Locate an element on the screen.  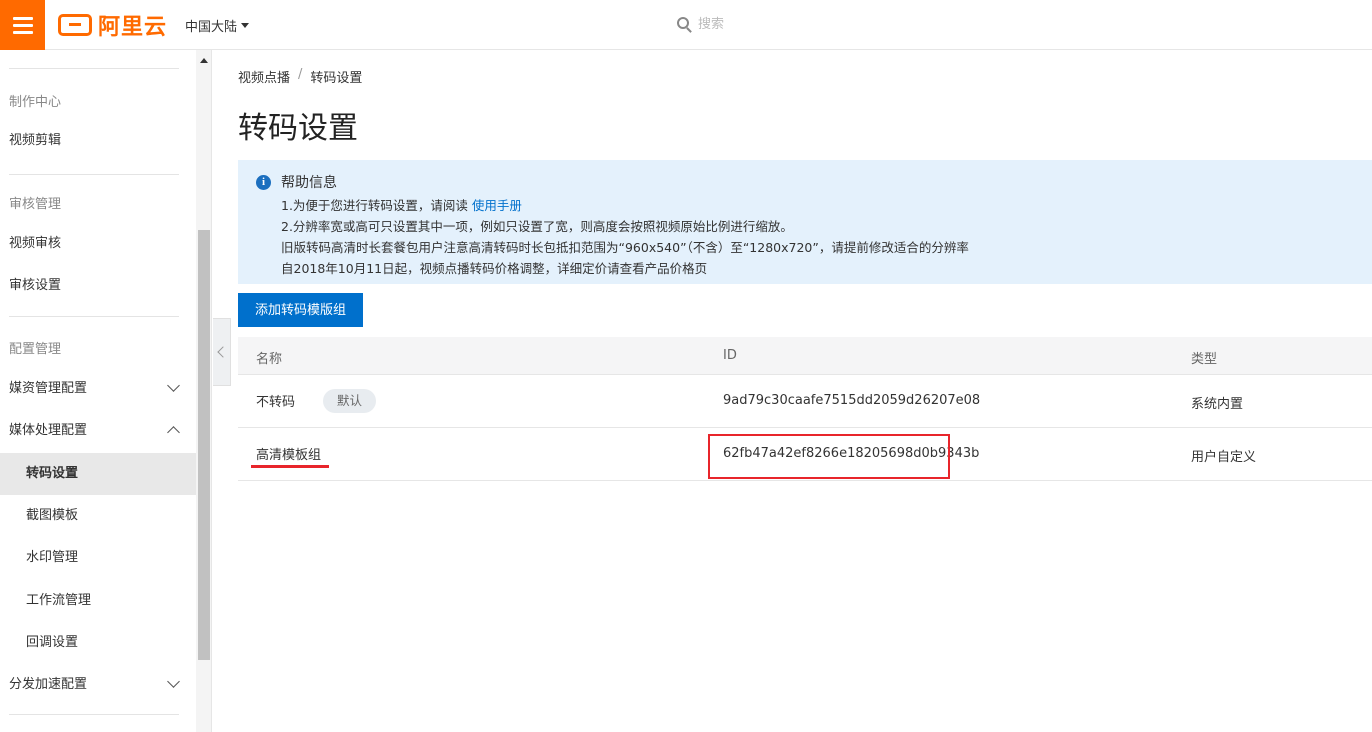
column-header-name: 名称 is located at coordinates (269, 359).